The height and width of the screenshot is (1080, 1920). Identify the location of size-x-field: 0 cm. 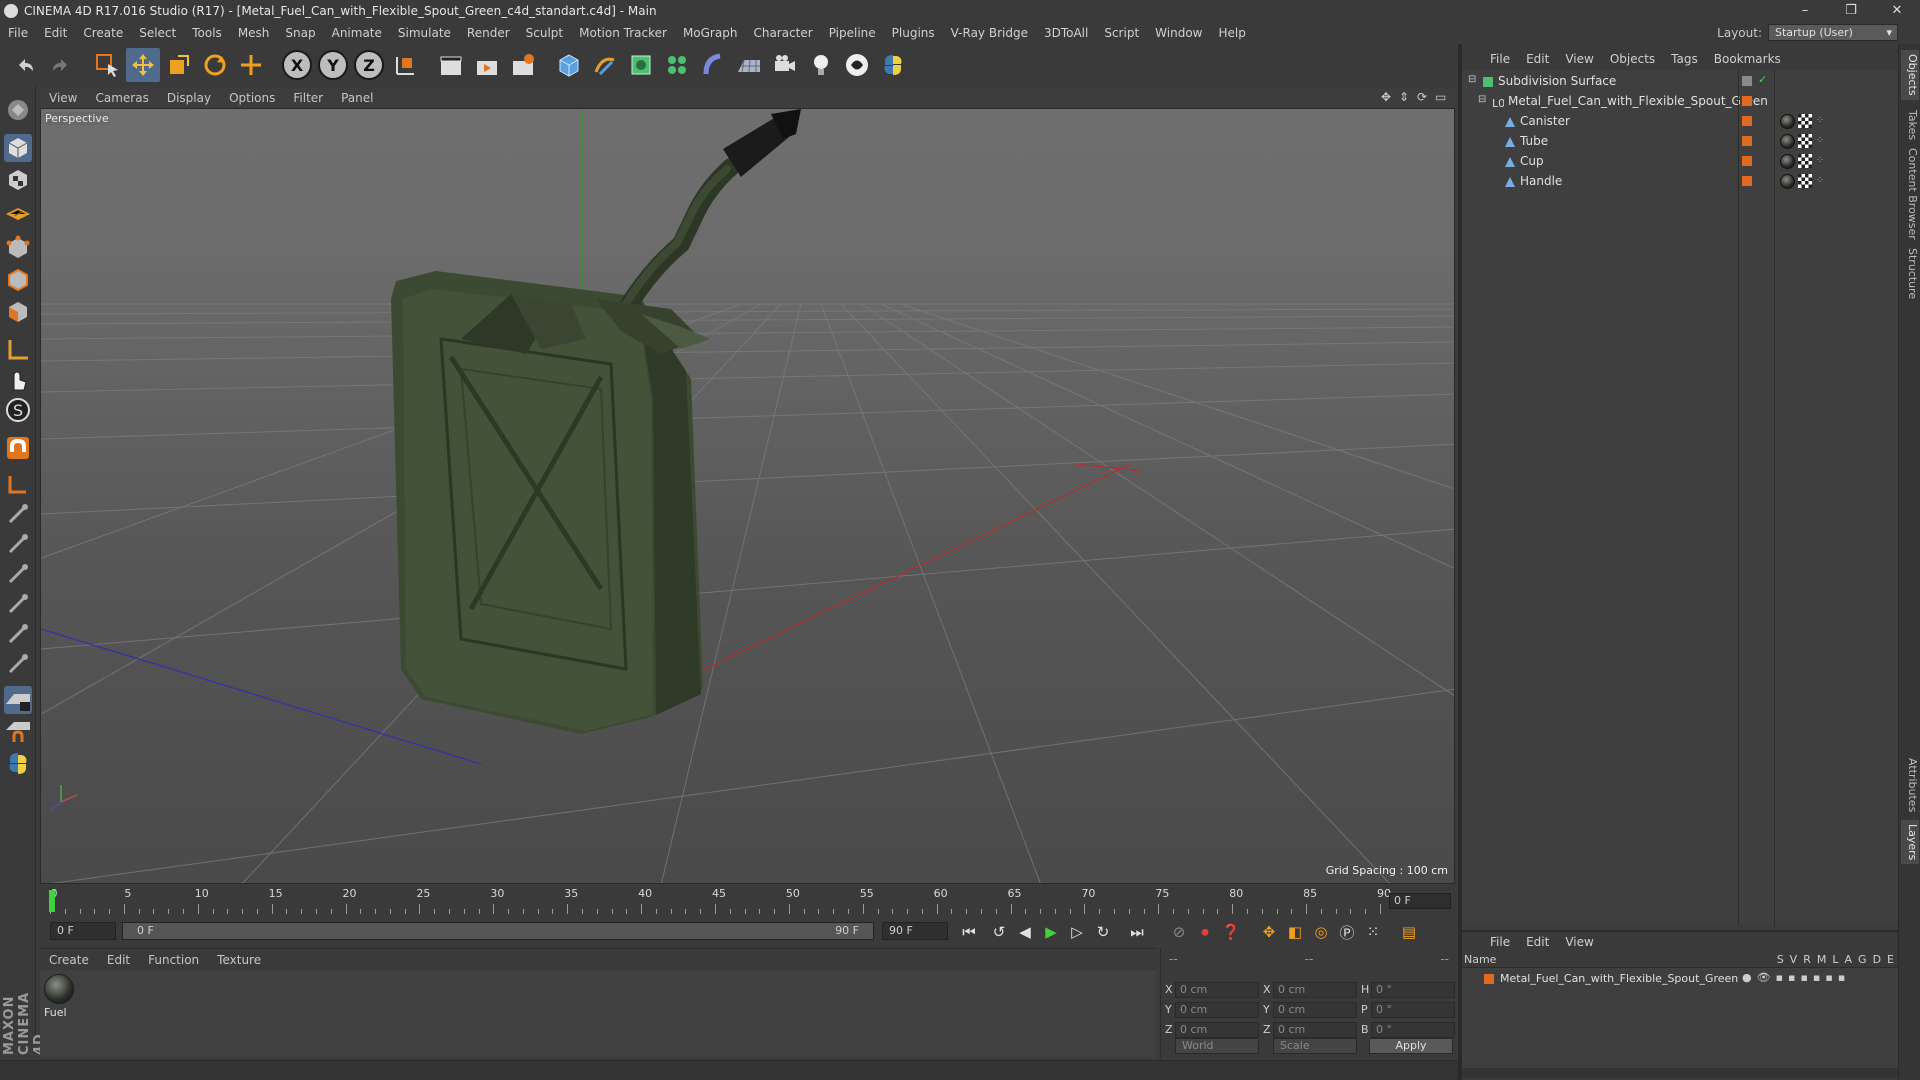
(1315, 990).